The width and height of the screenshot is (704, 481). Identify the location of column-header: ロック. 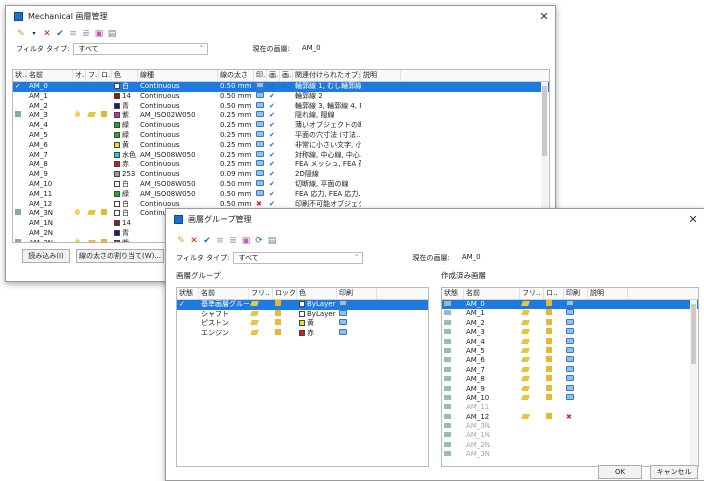
(285, 293).